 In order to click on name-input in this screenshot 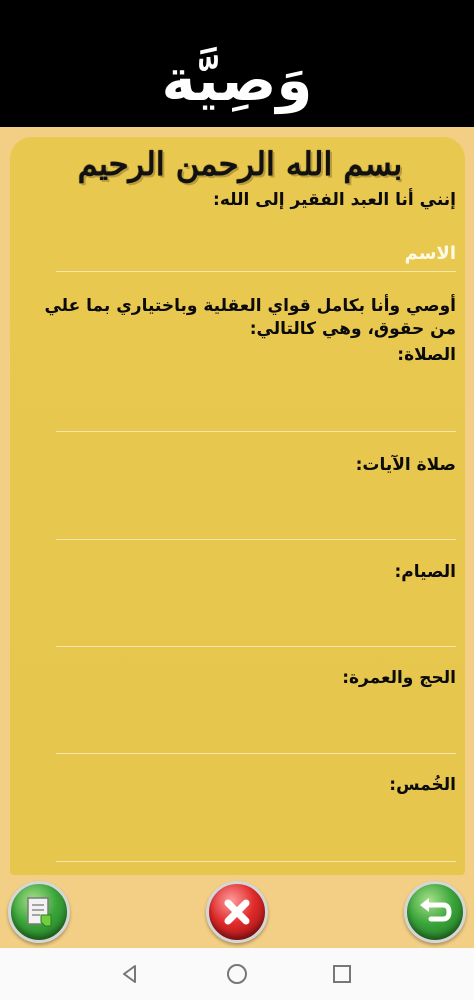, I will do `click(256, 254)`.